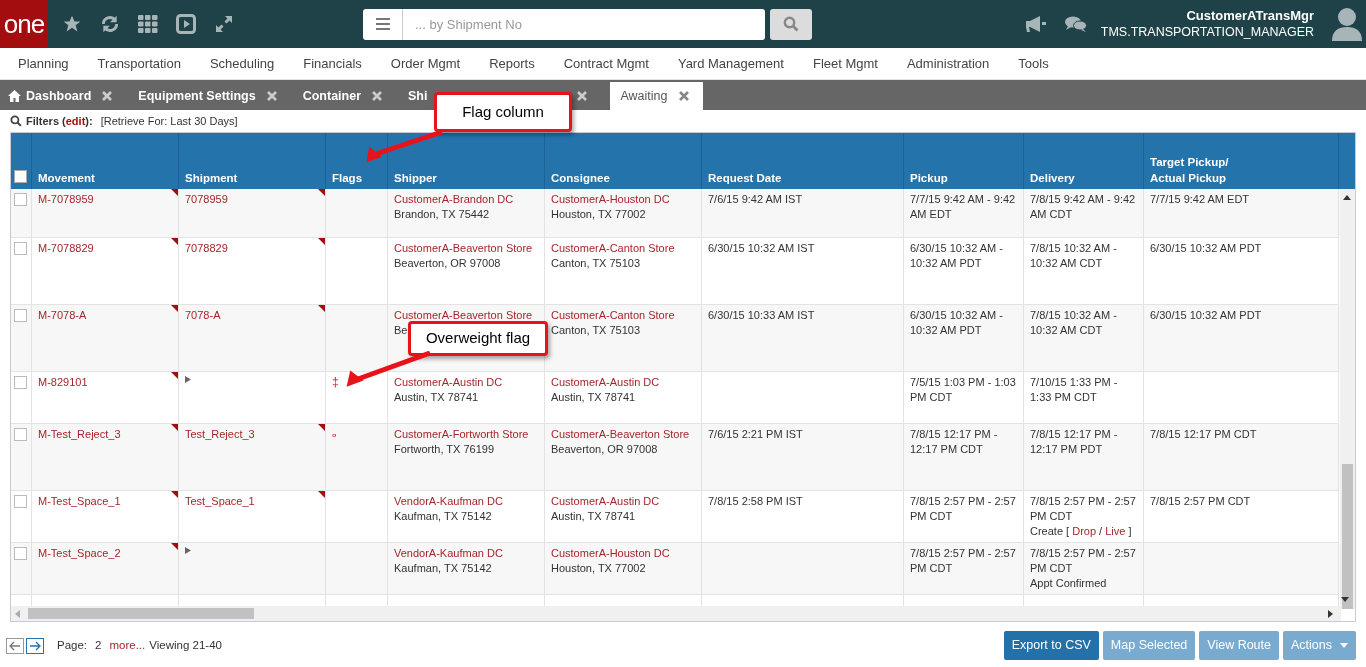 This screenshot has width=1366, height=667. What do you see at coordinates (730, 63) in the screenshot?
I see `nav-menu-item: Yard Management` at bounding box center [730, 63].